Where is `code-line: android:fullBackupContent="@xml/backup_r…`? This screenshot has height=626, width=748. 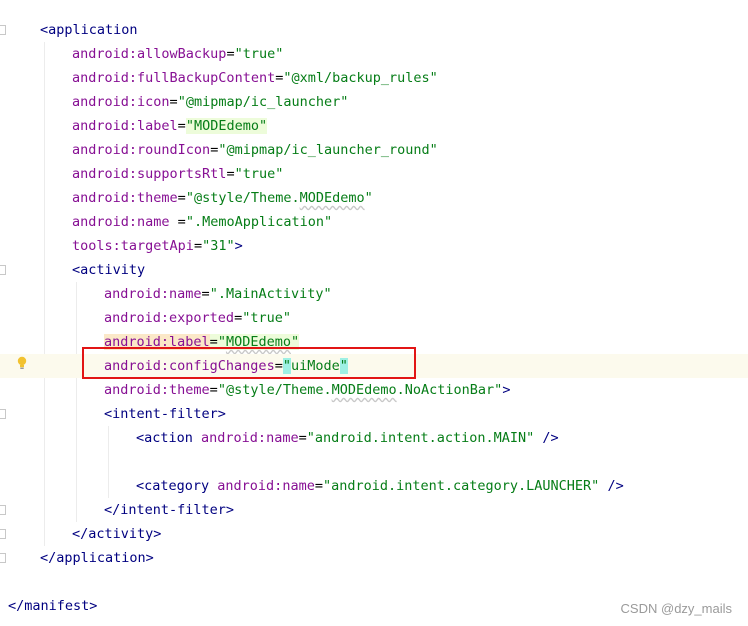
code-line: android:fullBackupContent="@xml/backup_r… is located at coordinates (374, 78).